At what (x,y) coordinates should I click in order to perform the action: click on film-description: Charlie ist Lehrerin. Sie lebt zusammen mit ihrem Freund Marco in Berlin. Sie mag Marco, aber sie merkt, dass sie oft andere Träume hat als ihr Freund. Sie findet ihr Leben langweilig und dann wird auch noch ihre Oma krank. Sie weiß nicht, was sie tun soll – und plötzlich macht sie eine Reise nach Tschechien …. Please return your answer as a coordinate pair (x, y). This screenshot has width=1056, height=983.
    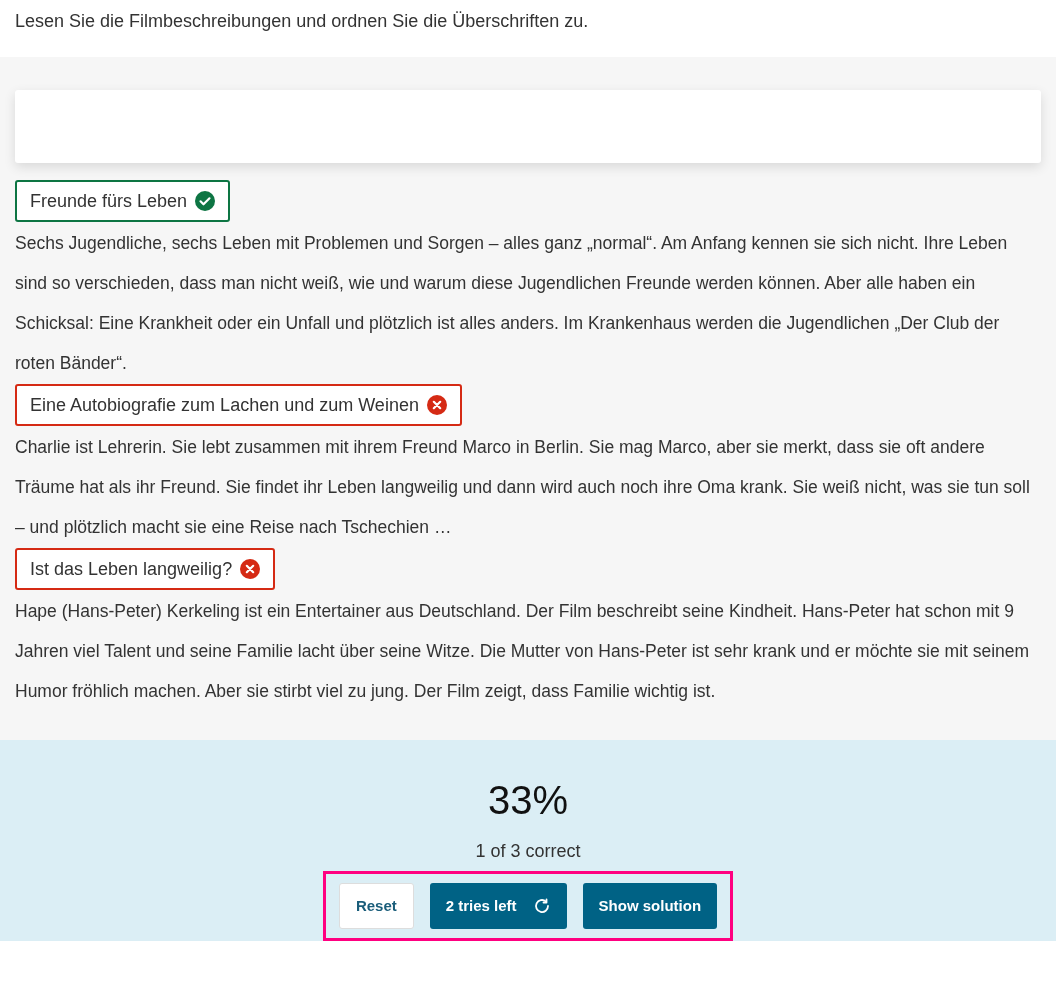
    Looking at the image, I should click on (523, 487).